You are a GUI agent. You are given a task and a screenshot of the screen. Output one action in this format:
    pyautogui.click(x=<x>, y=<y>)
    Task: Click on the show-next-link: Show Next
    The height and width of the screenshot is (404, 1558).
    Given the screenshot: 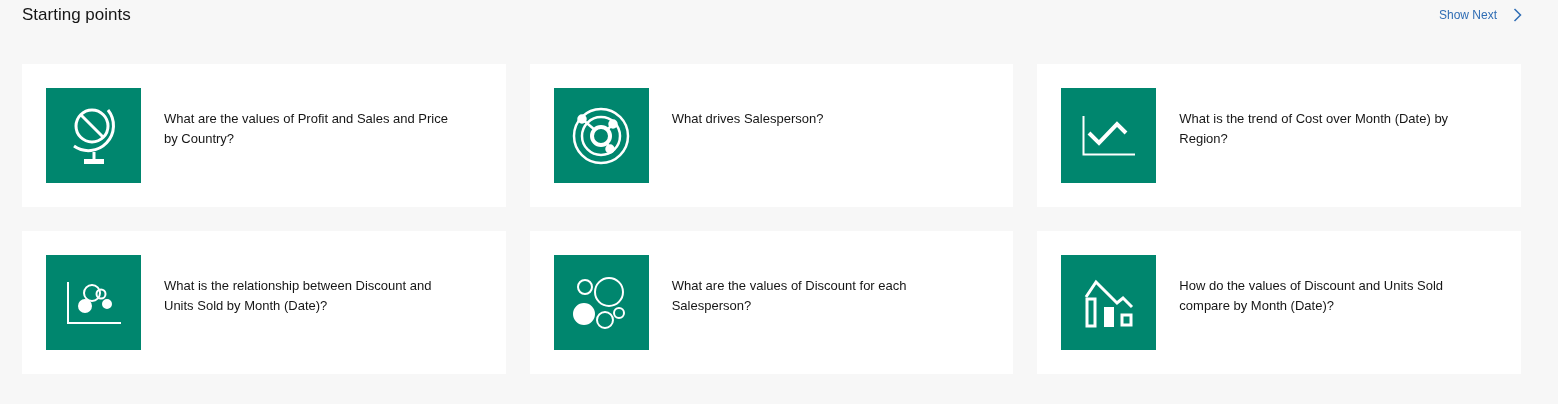 What is the action you would take?
    pyautogui.click(x=1480, y=15)
    